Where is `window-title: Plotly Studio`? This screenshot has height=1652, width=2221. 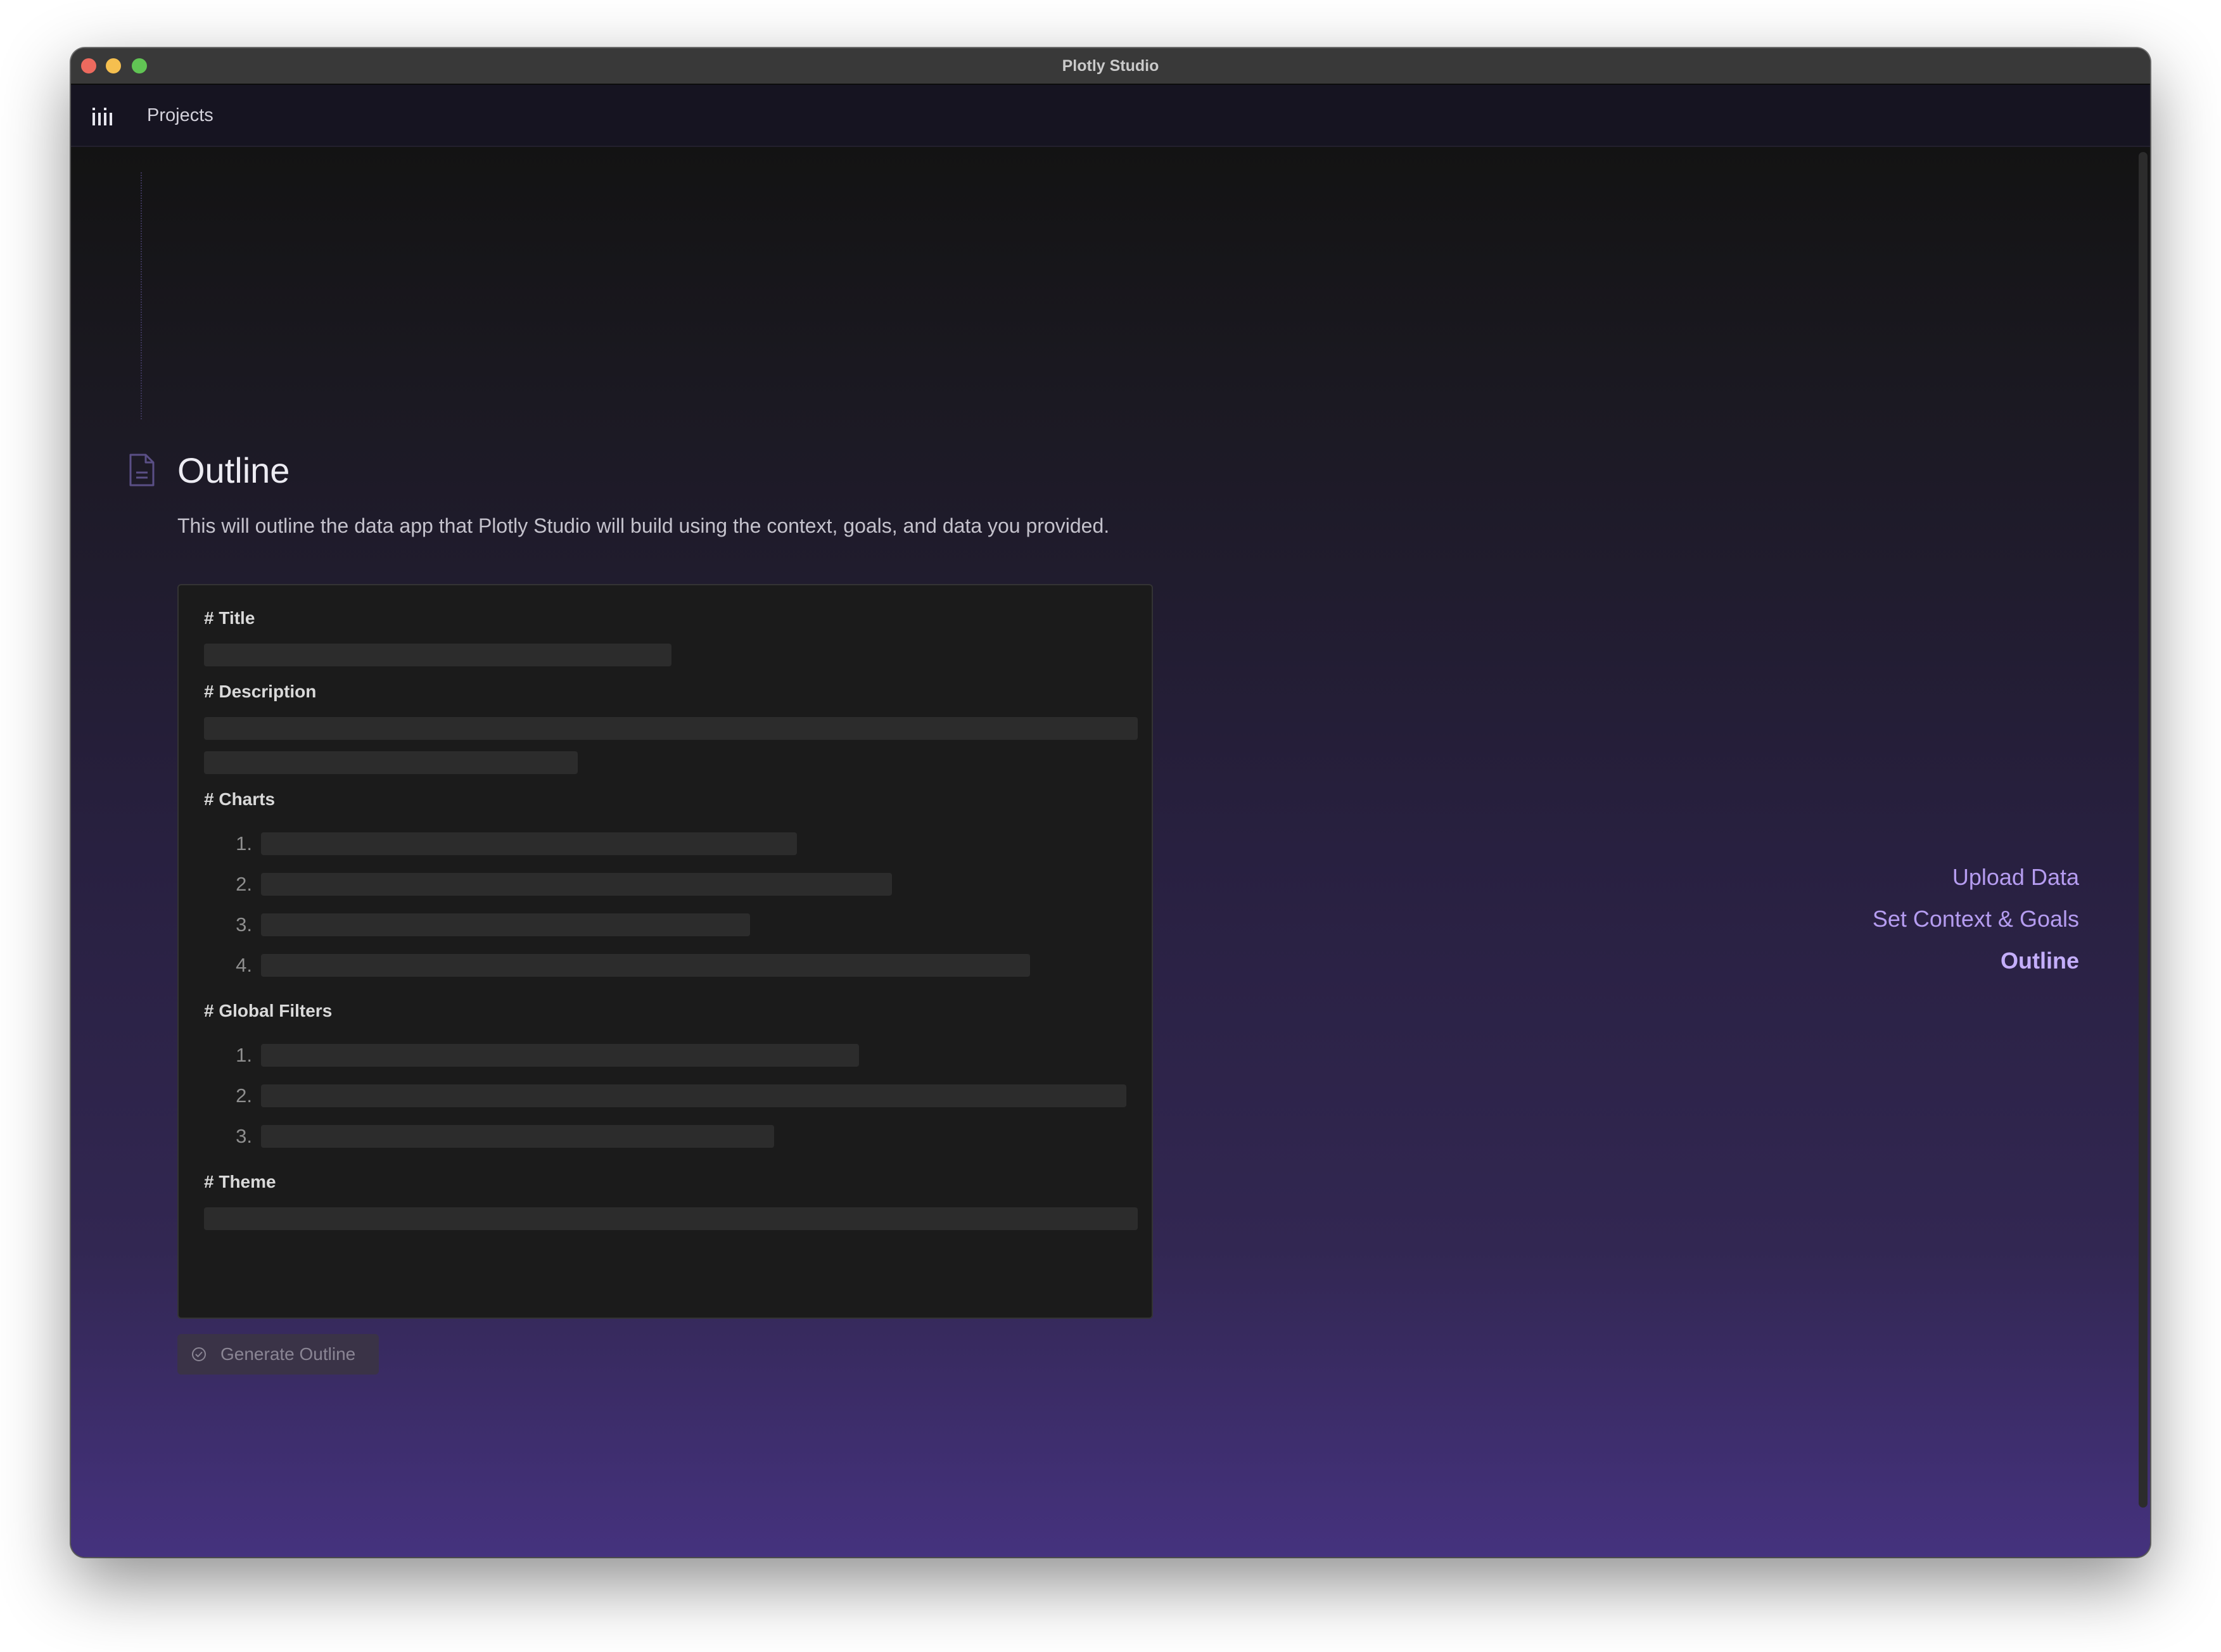 window-title: Plotly Studio is located at coordinates (1110, 66).